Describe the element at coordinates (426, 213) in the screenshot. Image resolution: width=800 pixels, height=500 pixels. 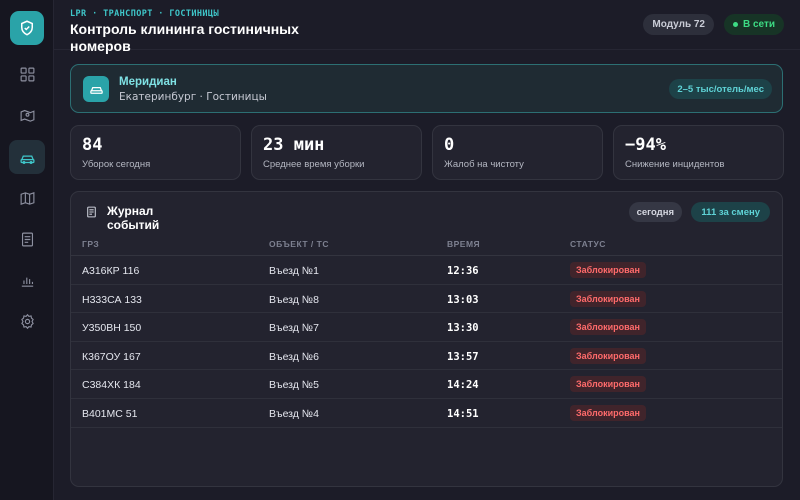
I see `event-log-header: Журнал событий сегодня 111 за смену` at that location.